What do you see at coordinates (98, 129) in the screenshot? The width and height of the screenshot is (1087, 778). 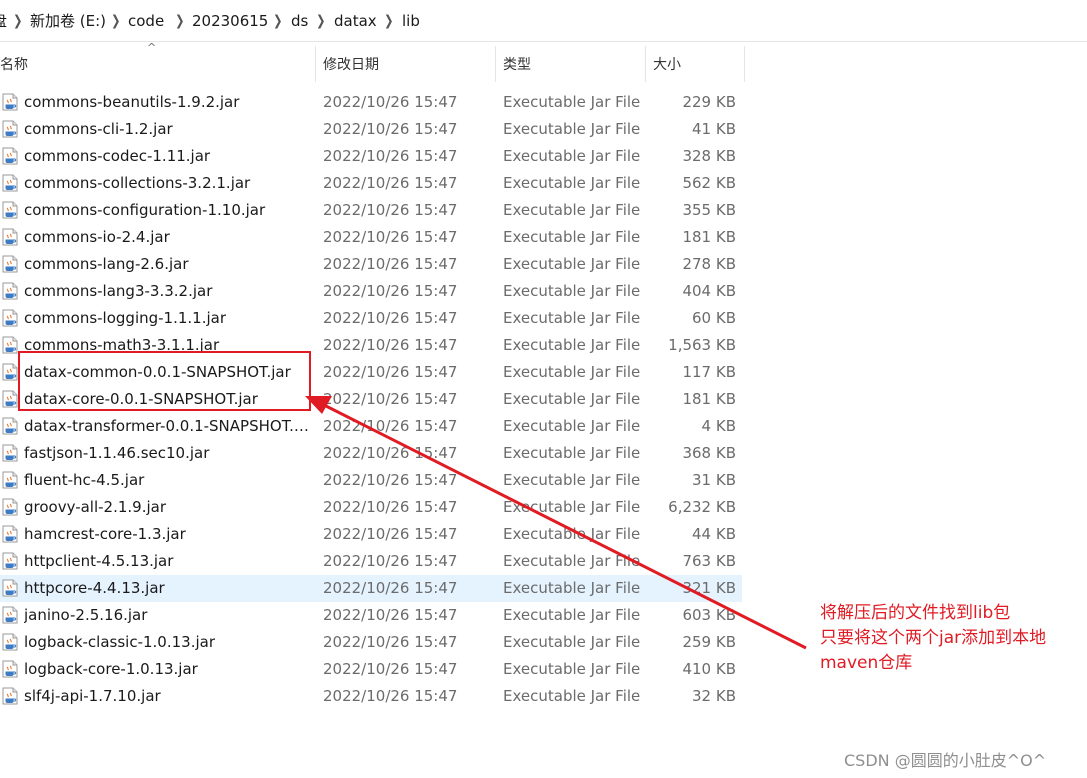 I see `file-name: commons-cli-1.2.jar` at bounding box center [98, 129].